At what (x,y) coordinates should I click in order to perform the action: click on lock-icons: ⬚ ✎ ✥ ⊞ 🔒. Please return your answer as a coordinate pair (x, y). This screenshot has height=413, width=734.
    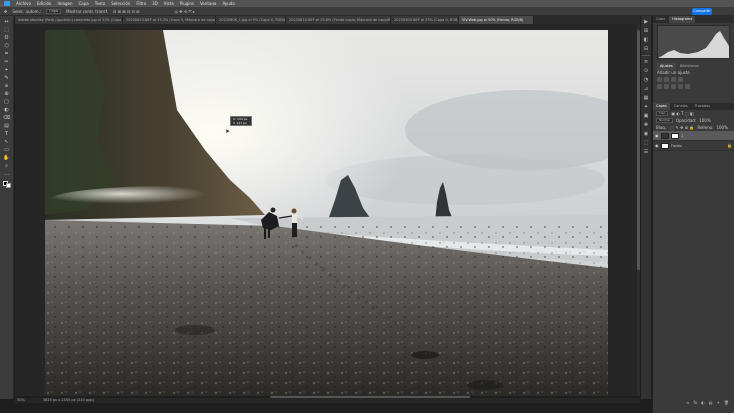
    Looking at the image, I should click on (682, 127).